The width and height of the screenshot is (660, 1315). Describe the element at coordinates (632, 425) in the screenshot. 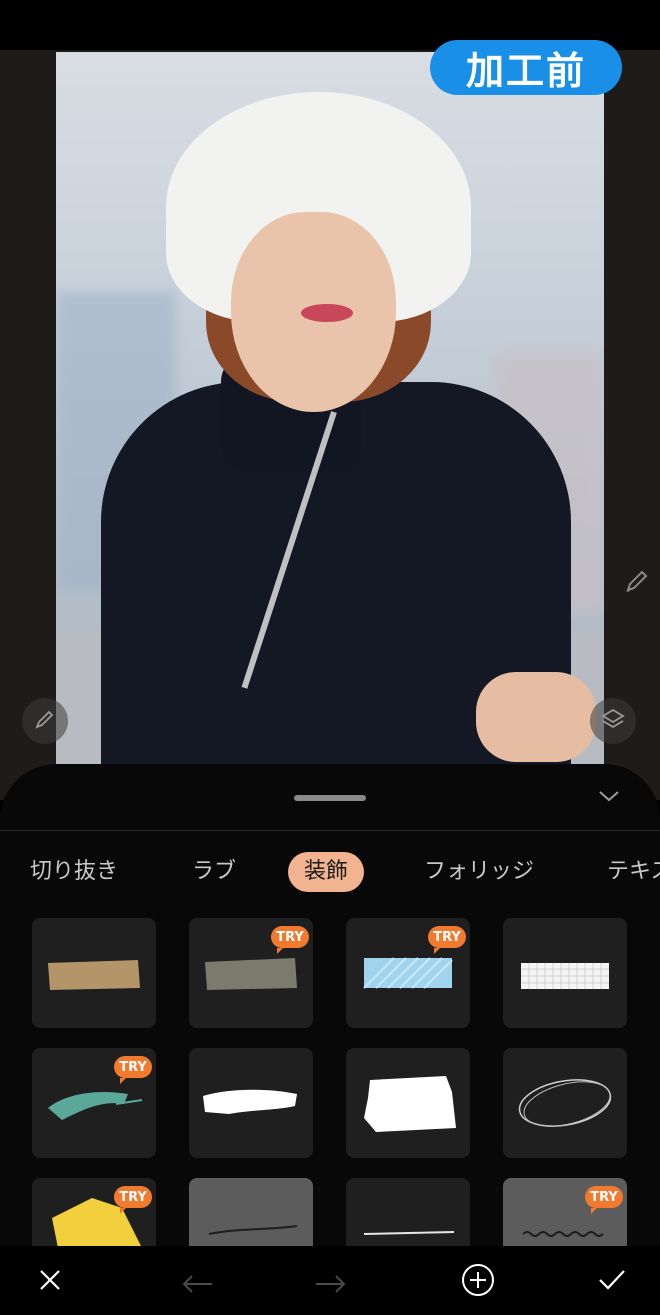

I see `canvas-margin-right` at that location.